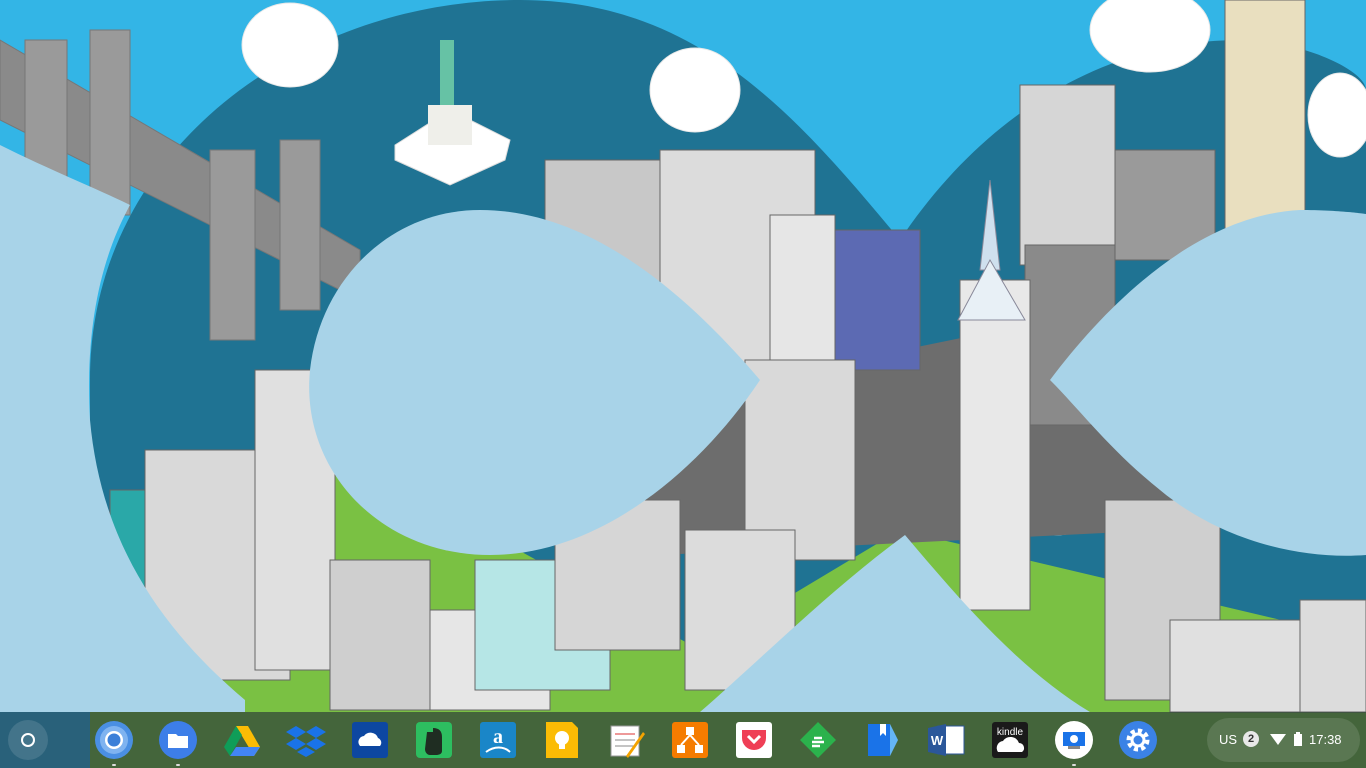 The height and width of the screenshot is (768, 1366). Describe the element at coordinates (306, 740) in the screenshot. I see `dropbox-app-icon` at that location.